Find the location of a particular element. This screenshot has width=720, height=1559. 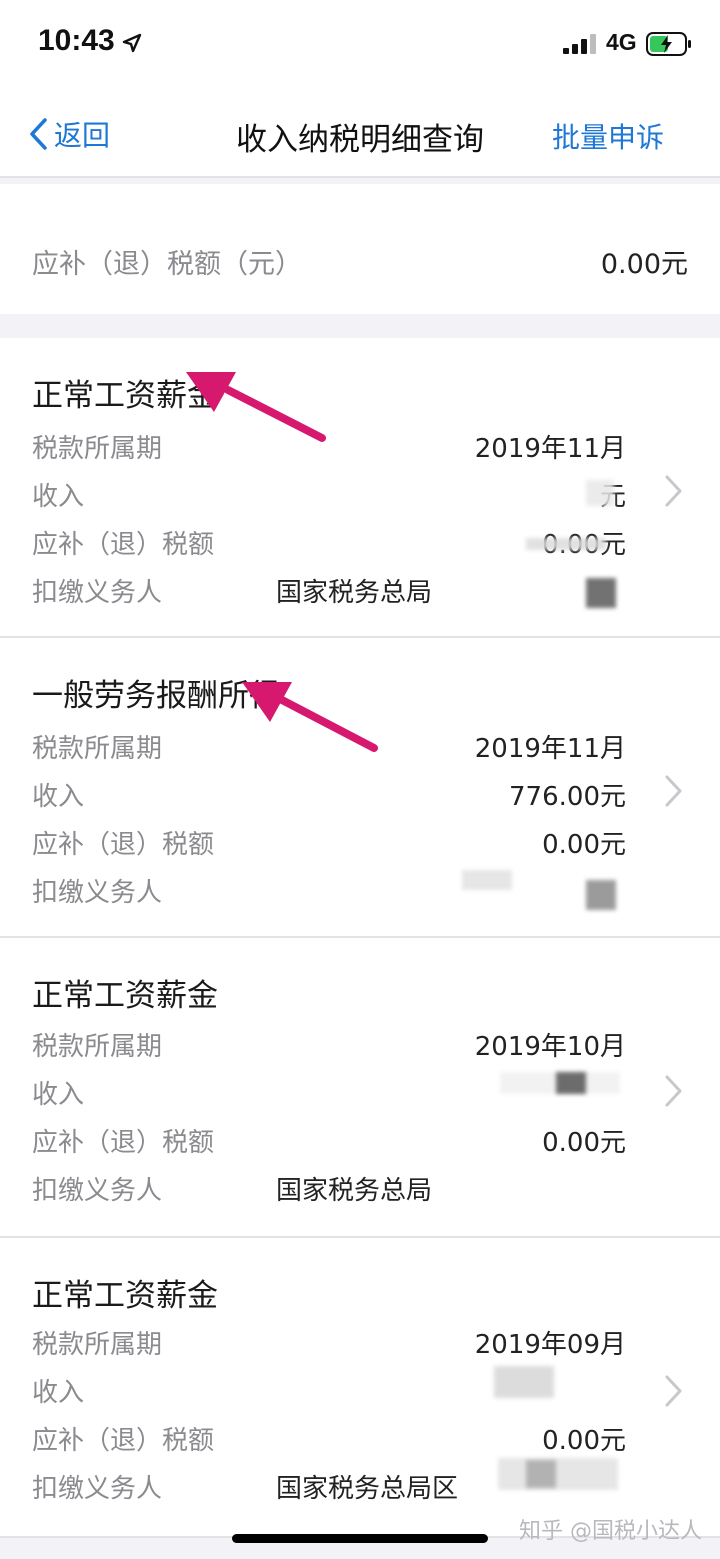

tax-summary-card: 应补（退）税额（元） 0.00元 is located at coordinates (360, 249).